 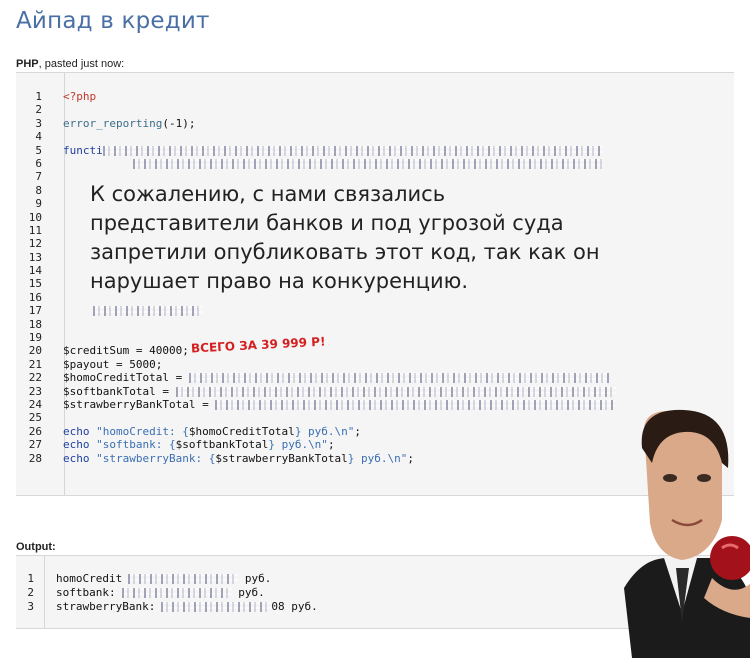 I want to click on code-token: $strawberryBankTotal =, so click(x=139, y=404).